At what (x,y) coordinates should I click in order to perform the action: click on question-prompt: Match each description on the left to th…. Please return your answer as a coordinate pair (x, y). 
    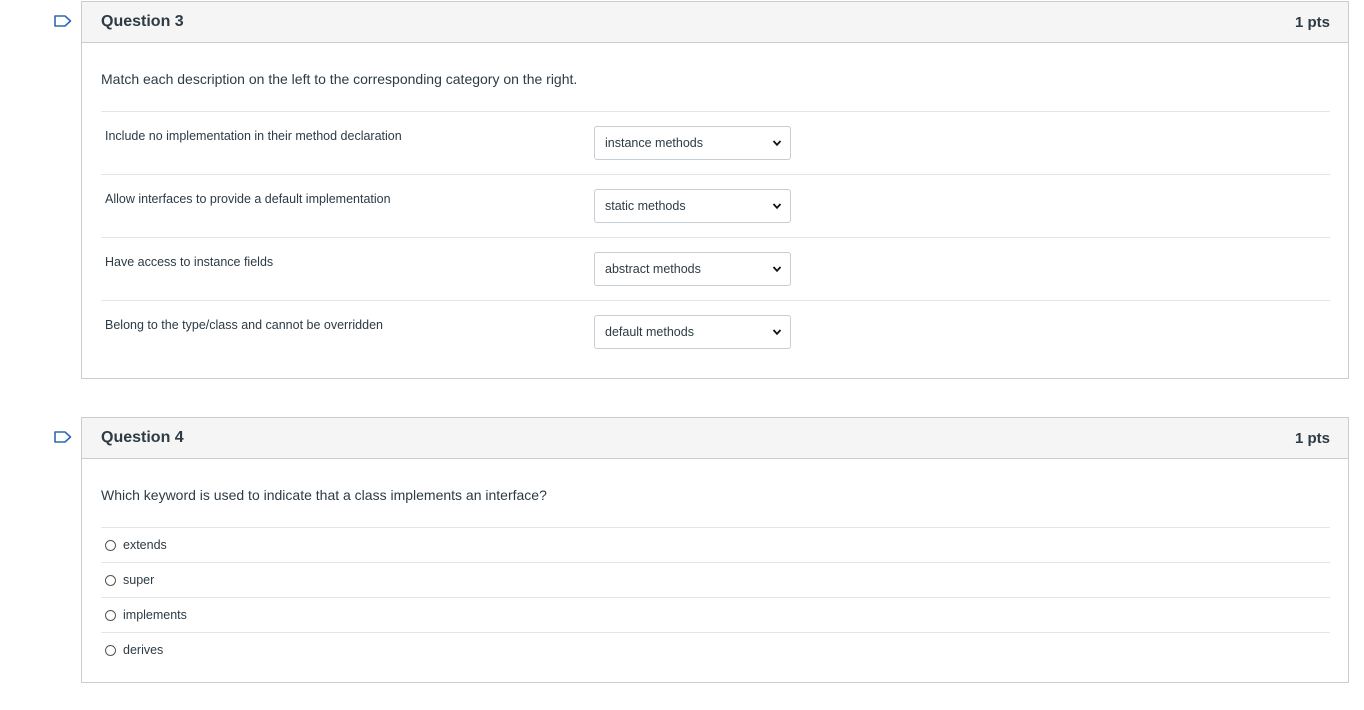
    Looking at the image, I should click on (715, 77).